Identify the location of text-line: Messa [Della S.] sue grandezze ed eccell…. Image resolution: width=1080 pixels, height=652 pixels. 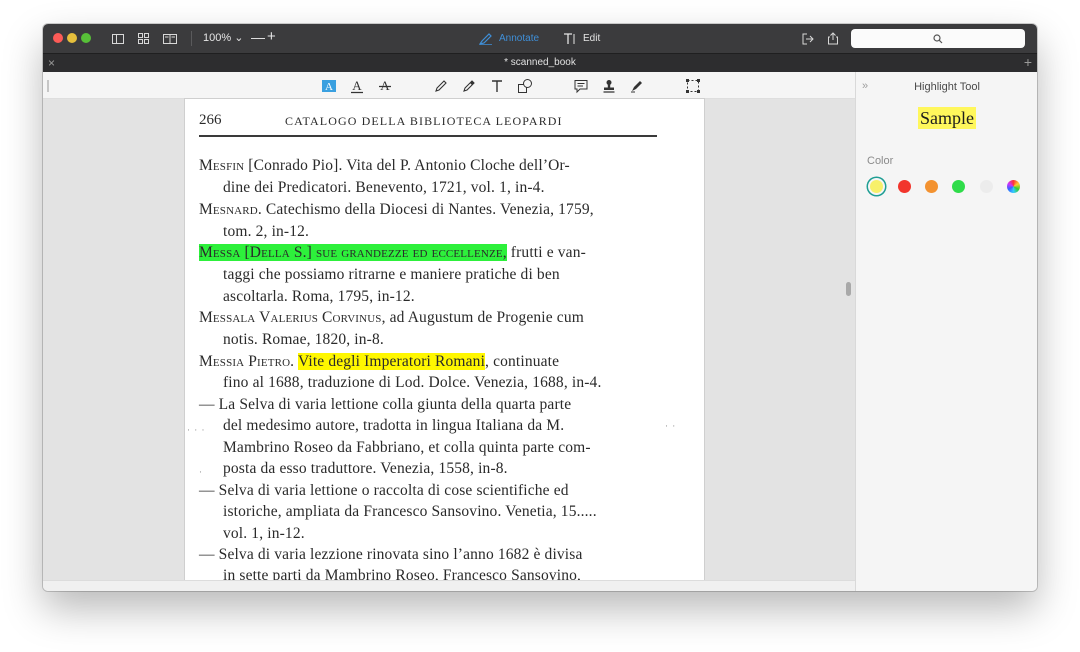
(392, 253).